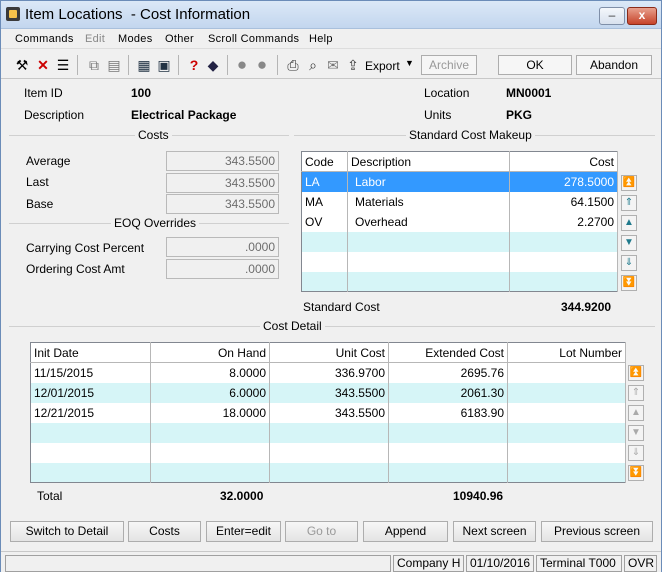  I want to click on previous-screen-button: Previous screen, so click(597, 531).